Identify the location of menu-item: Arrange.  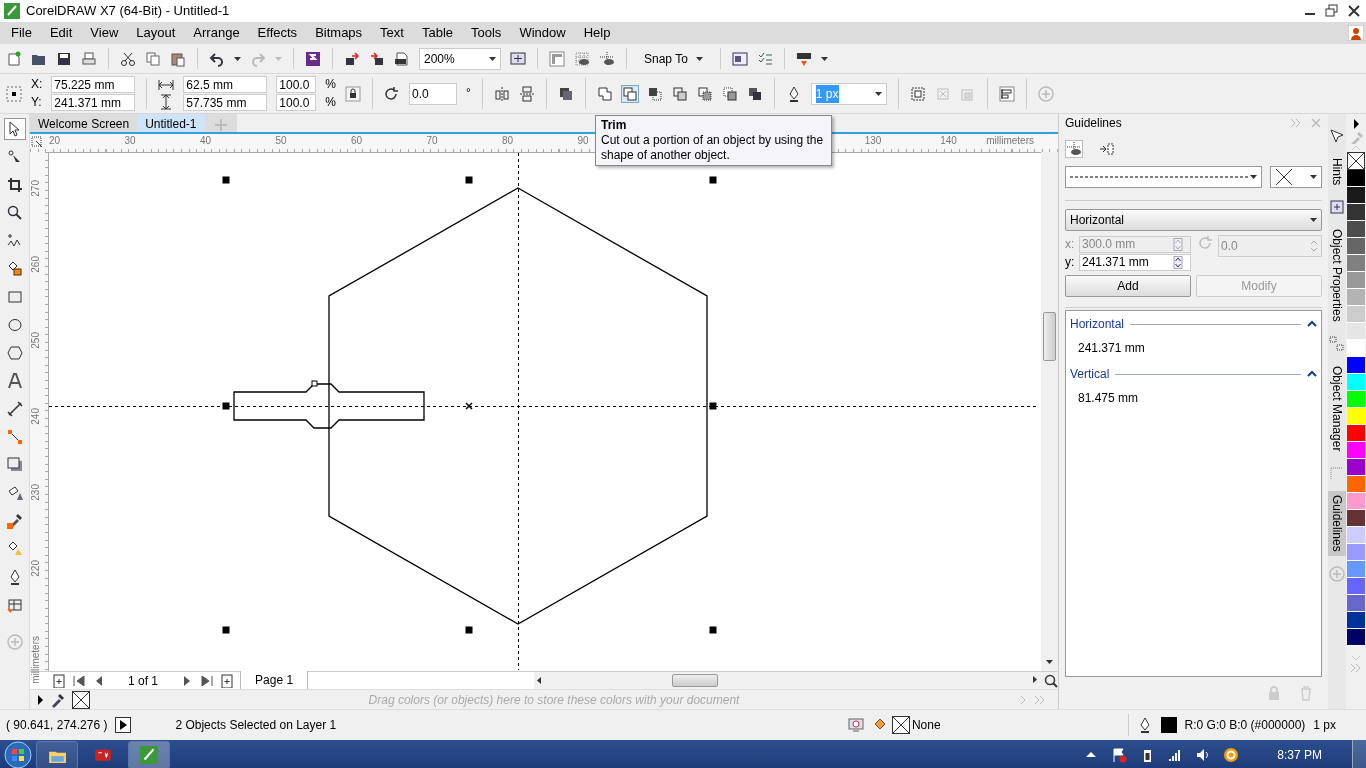
(216, 33).